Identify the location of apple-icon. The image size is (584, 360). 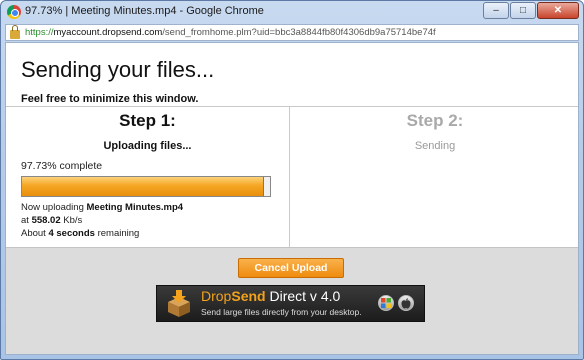
(406, 303).